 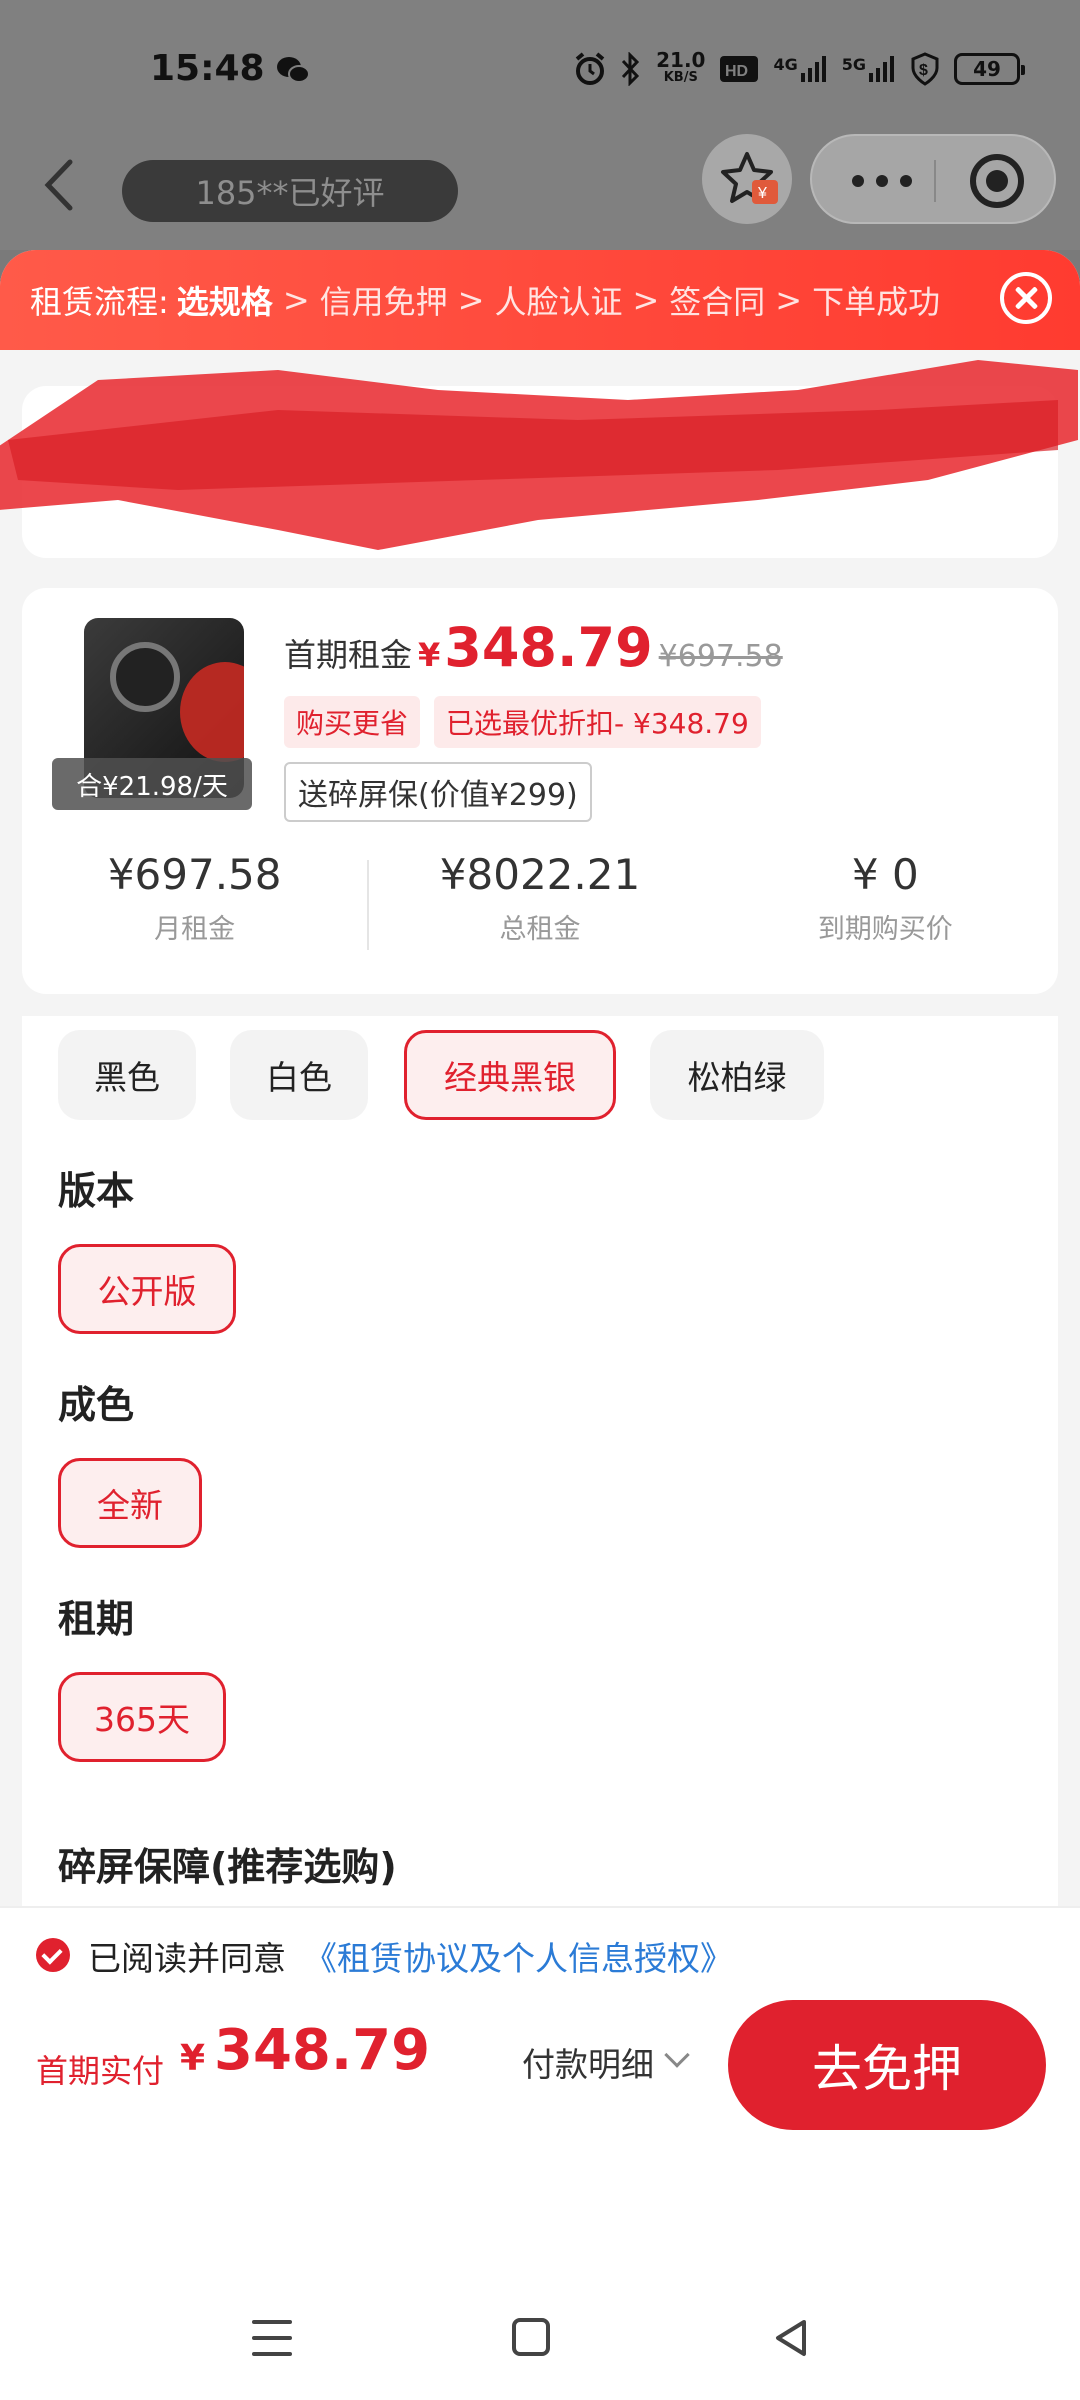 What do you see at coordinates (152, 784) in the screenshot?
I see `daily-price-tag: 合¥21.98/天` at bounding box center [152, 784].